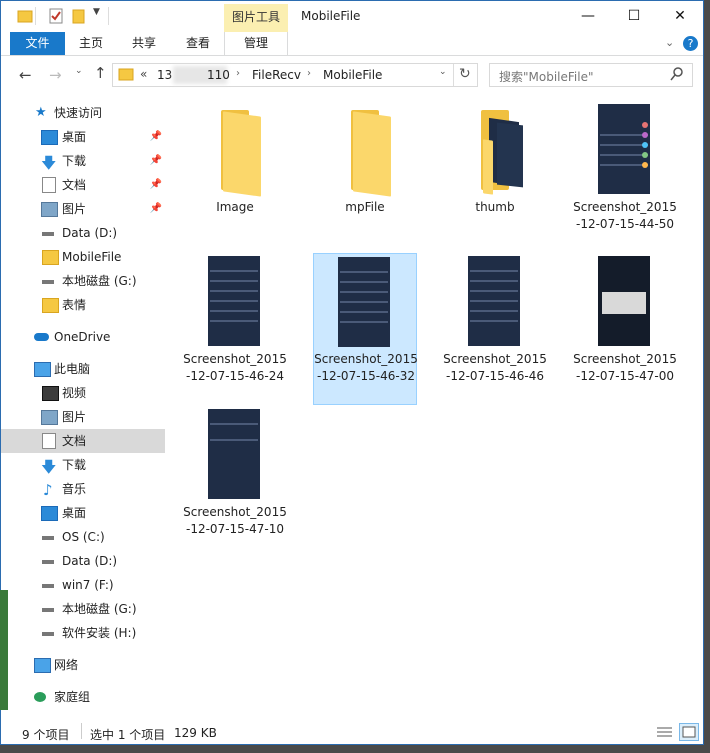  What do you see at coordinates (669, 42) in the screenshot?
I see `collapse-ribbon-icon: ⌄` at bounding box center [669, 42].